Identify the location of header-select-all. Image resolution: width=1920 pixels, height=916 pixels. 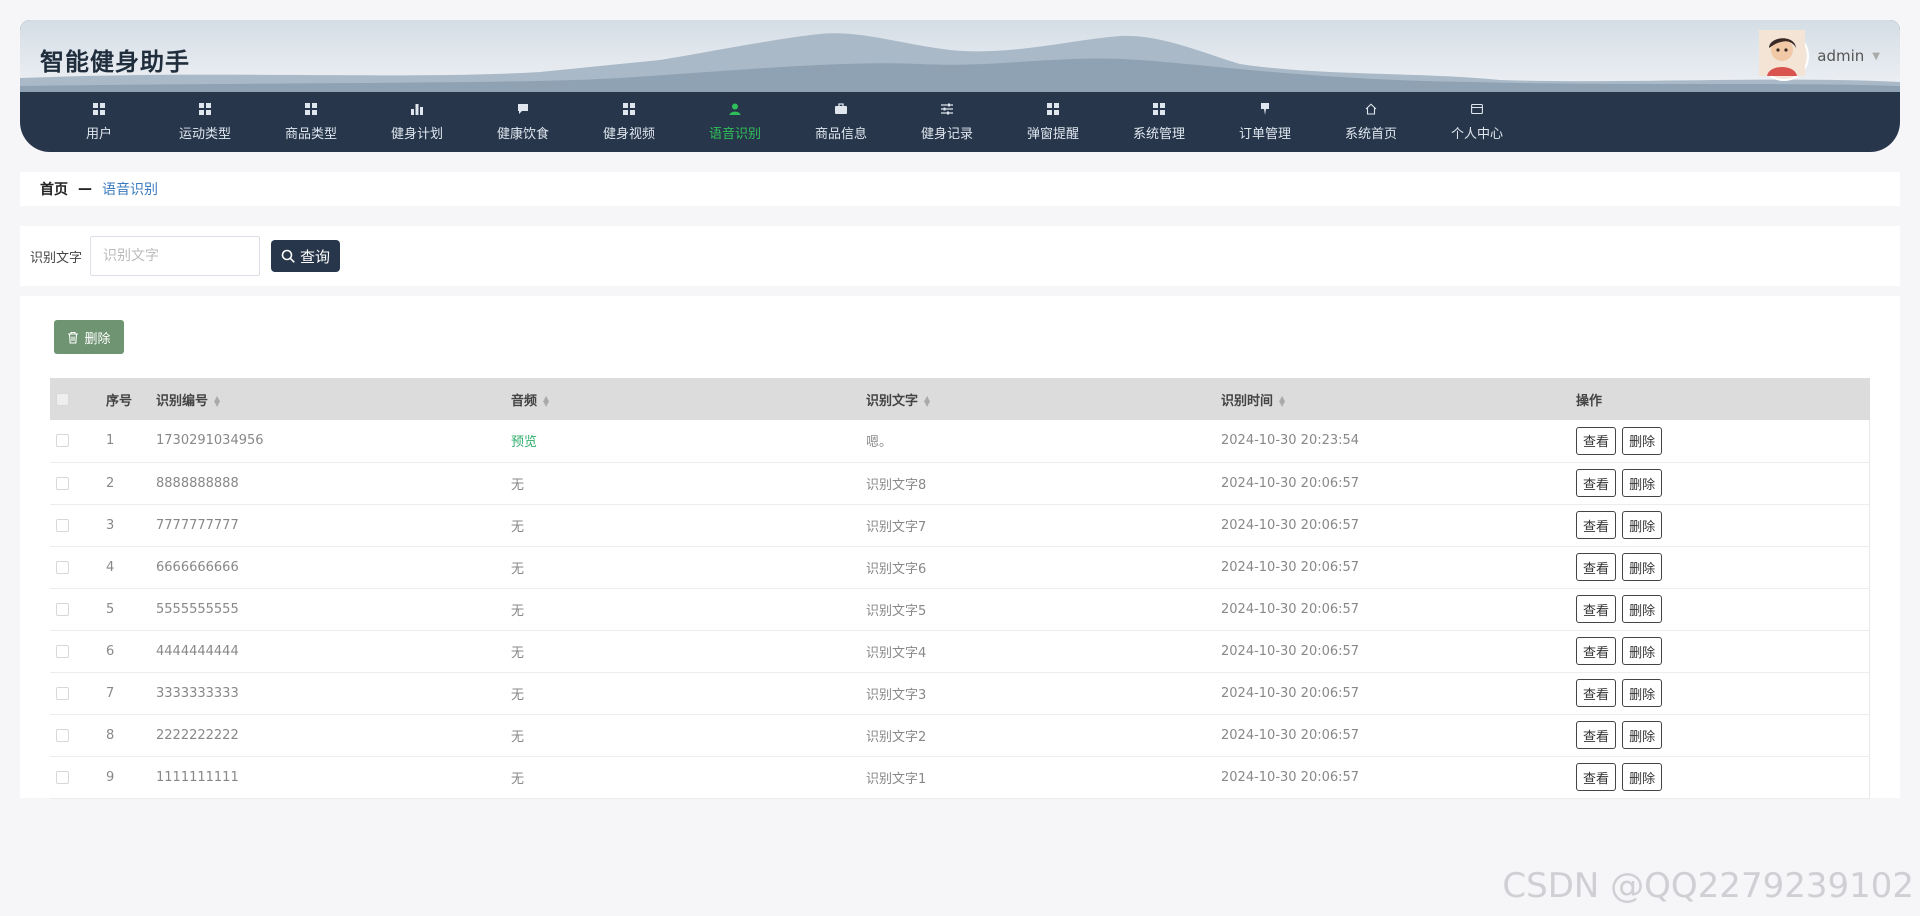
(75, 399).